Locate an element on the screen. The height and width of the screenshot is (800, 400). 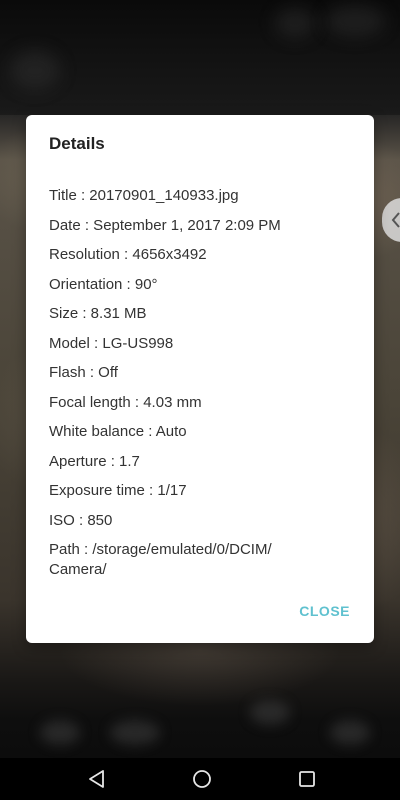
detail-size: Size : 8.31 MB is located at coordinates (98, 313).